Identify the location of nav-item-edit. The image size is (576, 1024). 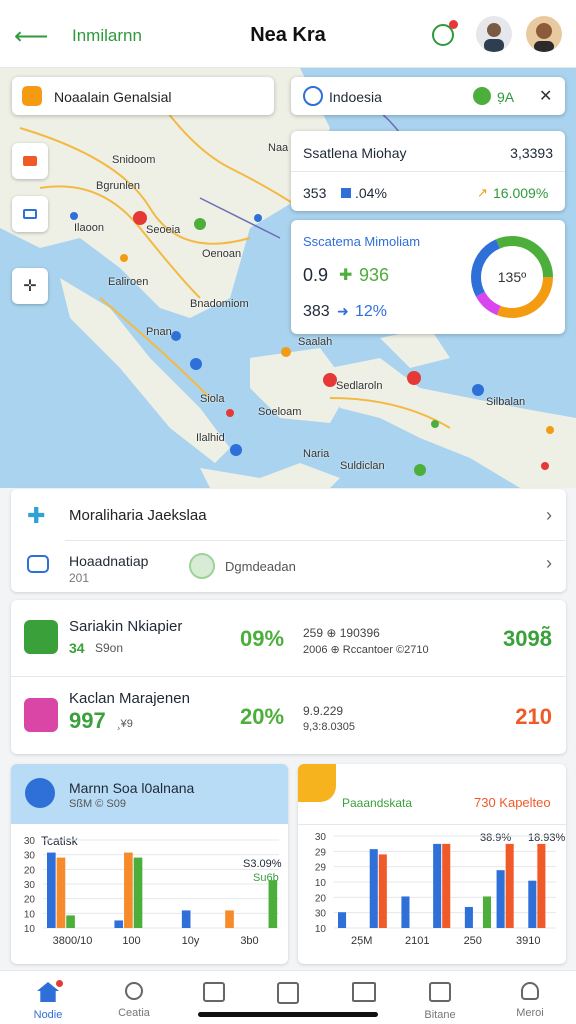
(288, 995).